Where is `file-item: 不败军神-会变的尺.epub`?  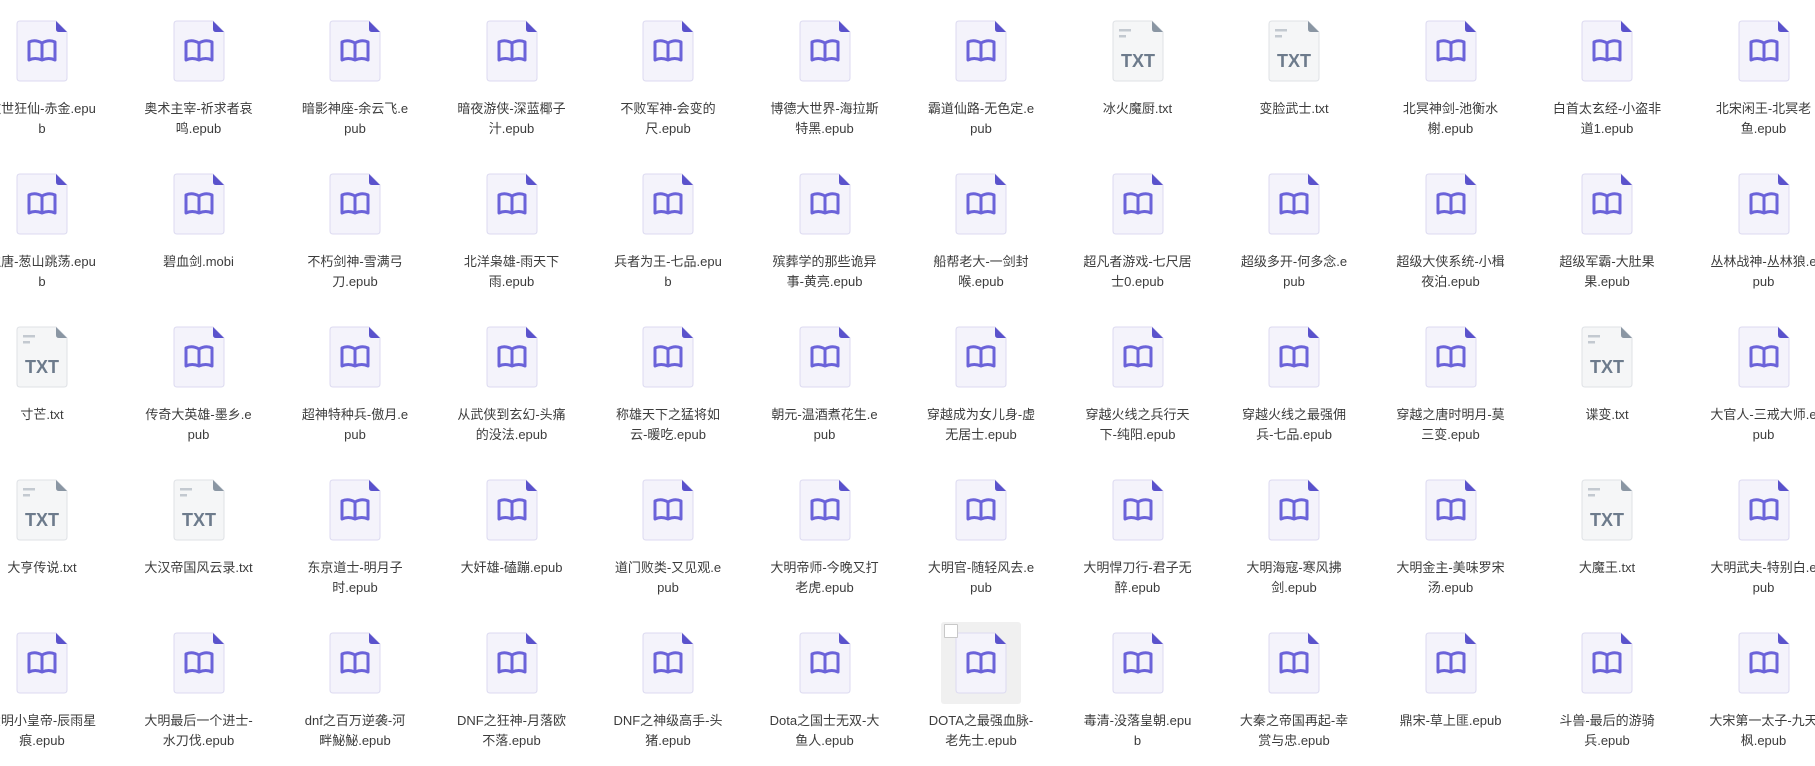
file-item: 不败军神-会变的尺.epub is located at coordinates (668, 79).